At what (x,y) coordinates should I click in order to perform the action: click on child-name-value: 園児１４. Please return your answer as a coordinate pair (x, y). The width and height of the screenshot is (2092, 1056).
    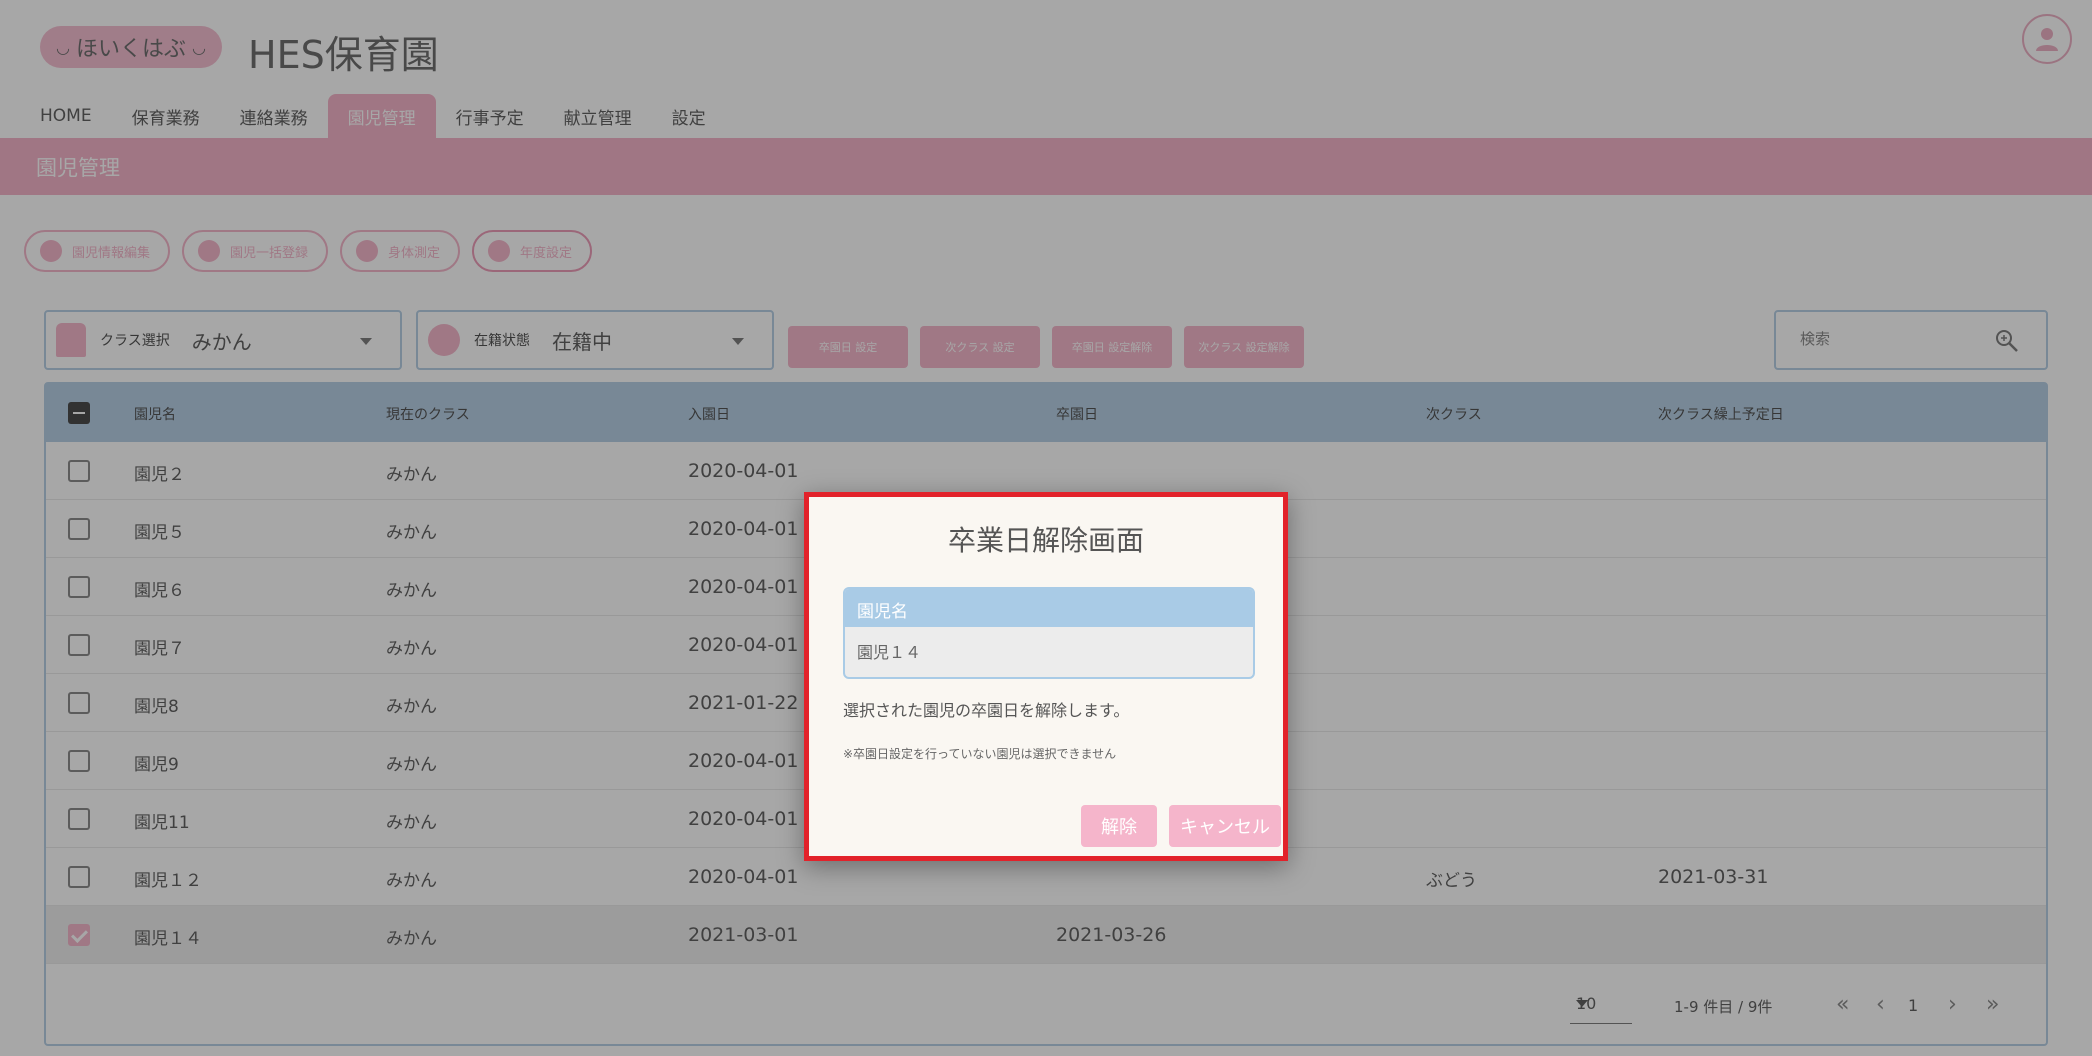
    Looking at the image, I should click on (889, 652).